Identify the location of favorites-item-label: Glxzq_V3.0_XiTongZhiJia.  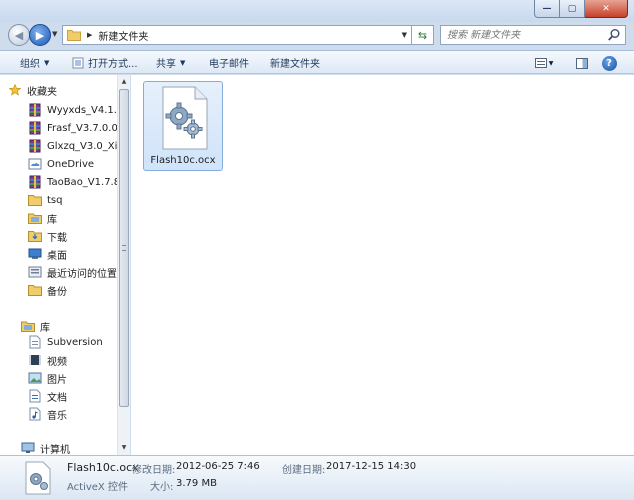
(82, 146).